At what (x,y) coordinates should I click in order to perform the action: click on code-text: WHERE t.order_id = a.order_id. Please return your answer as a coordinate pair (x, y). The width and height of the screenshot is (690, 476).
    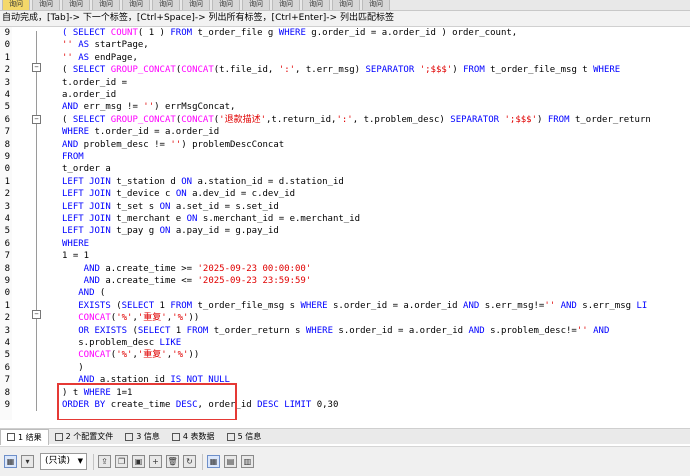
    Looking at the image, I should click on (141, 132).